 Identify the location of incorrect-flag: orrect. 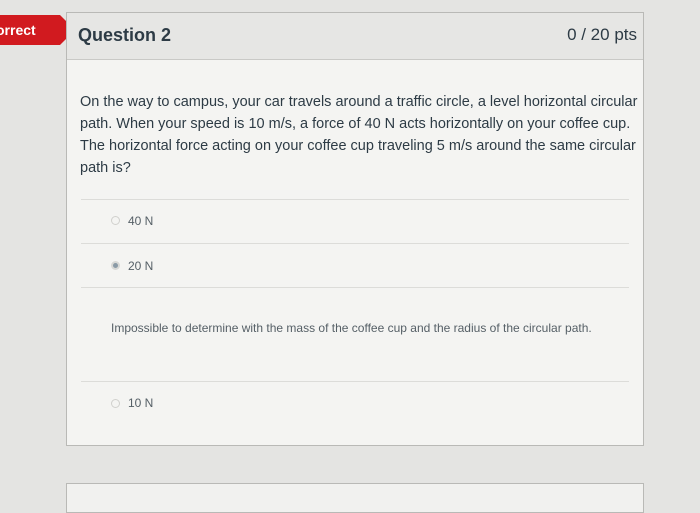
(37, 30).